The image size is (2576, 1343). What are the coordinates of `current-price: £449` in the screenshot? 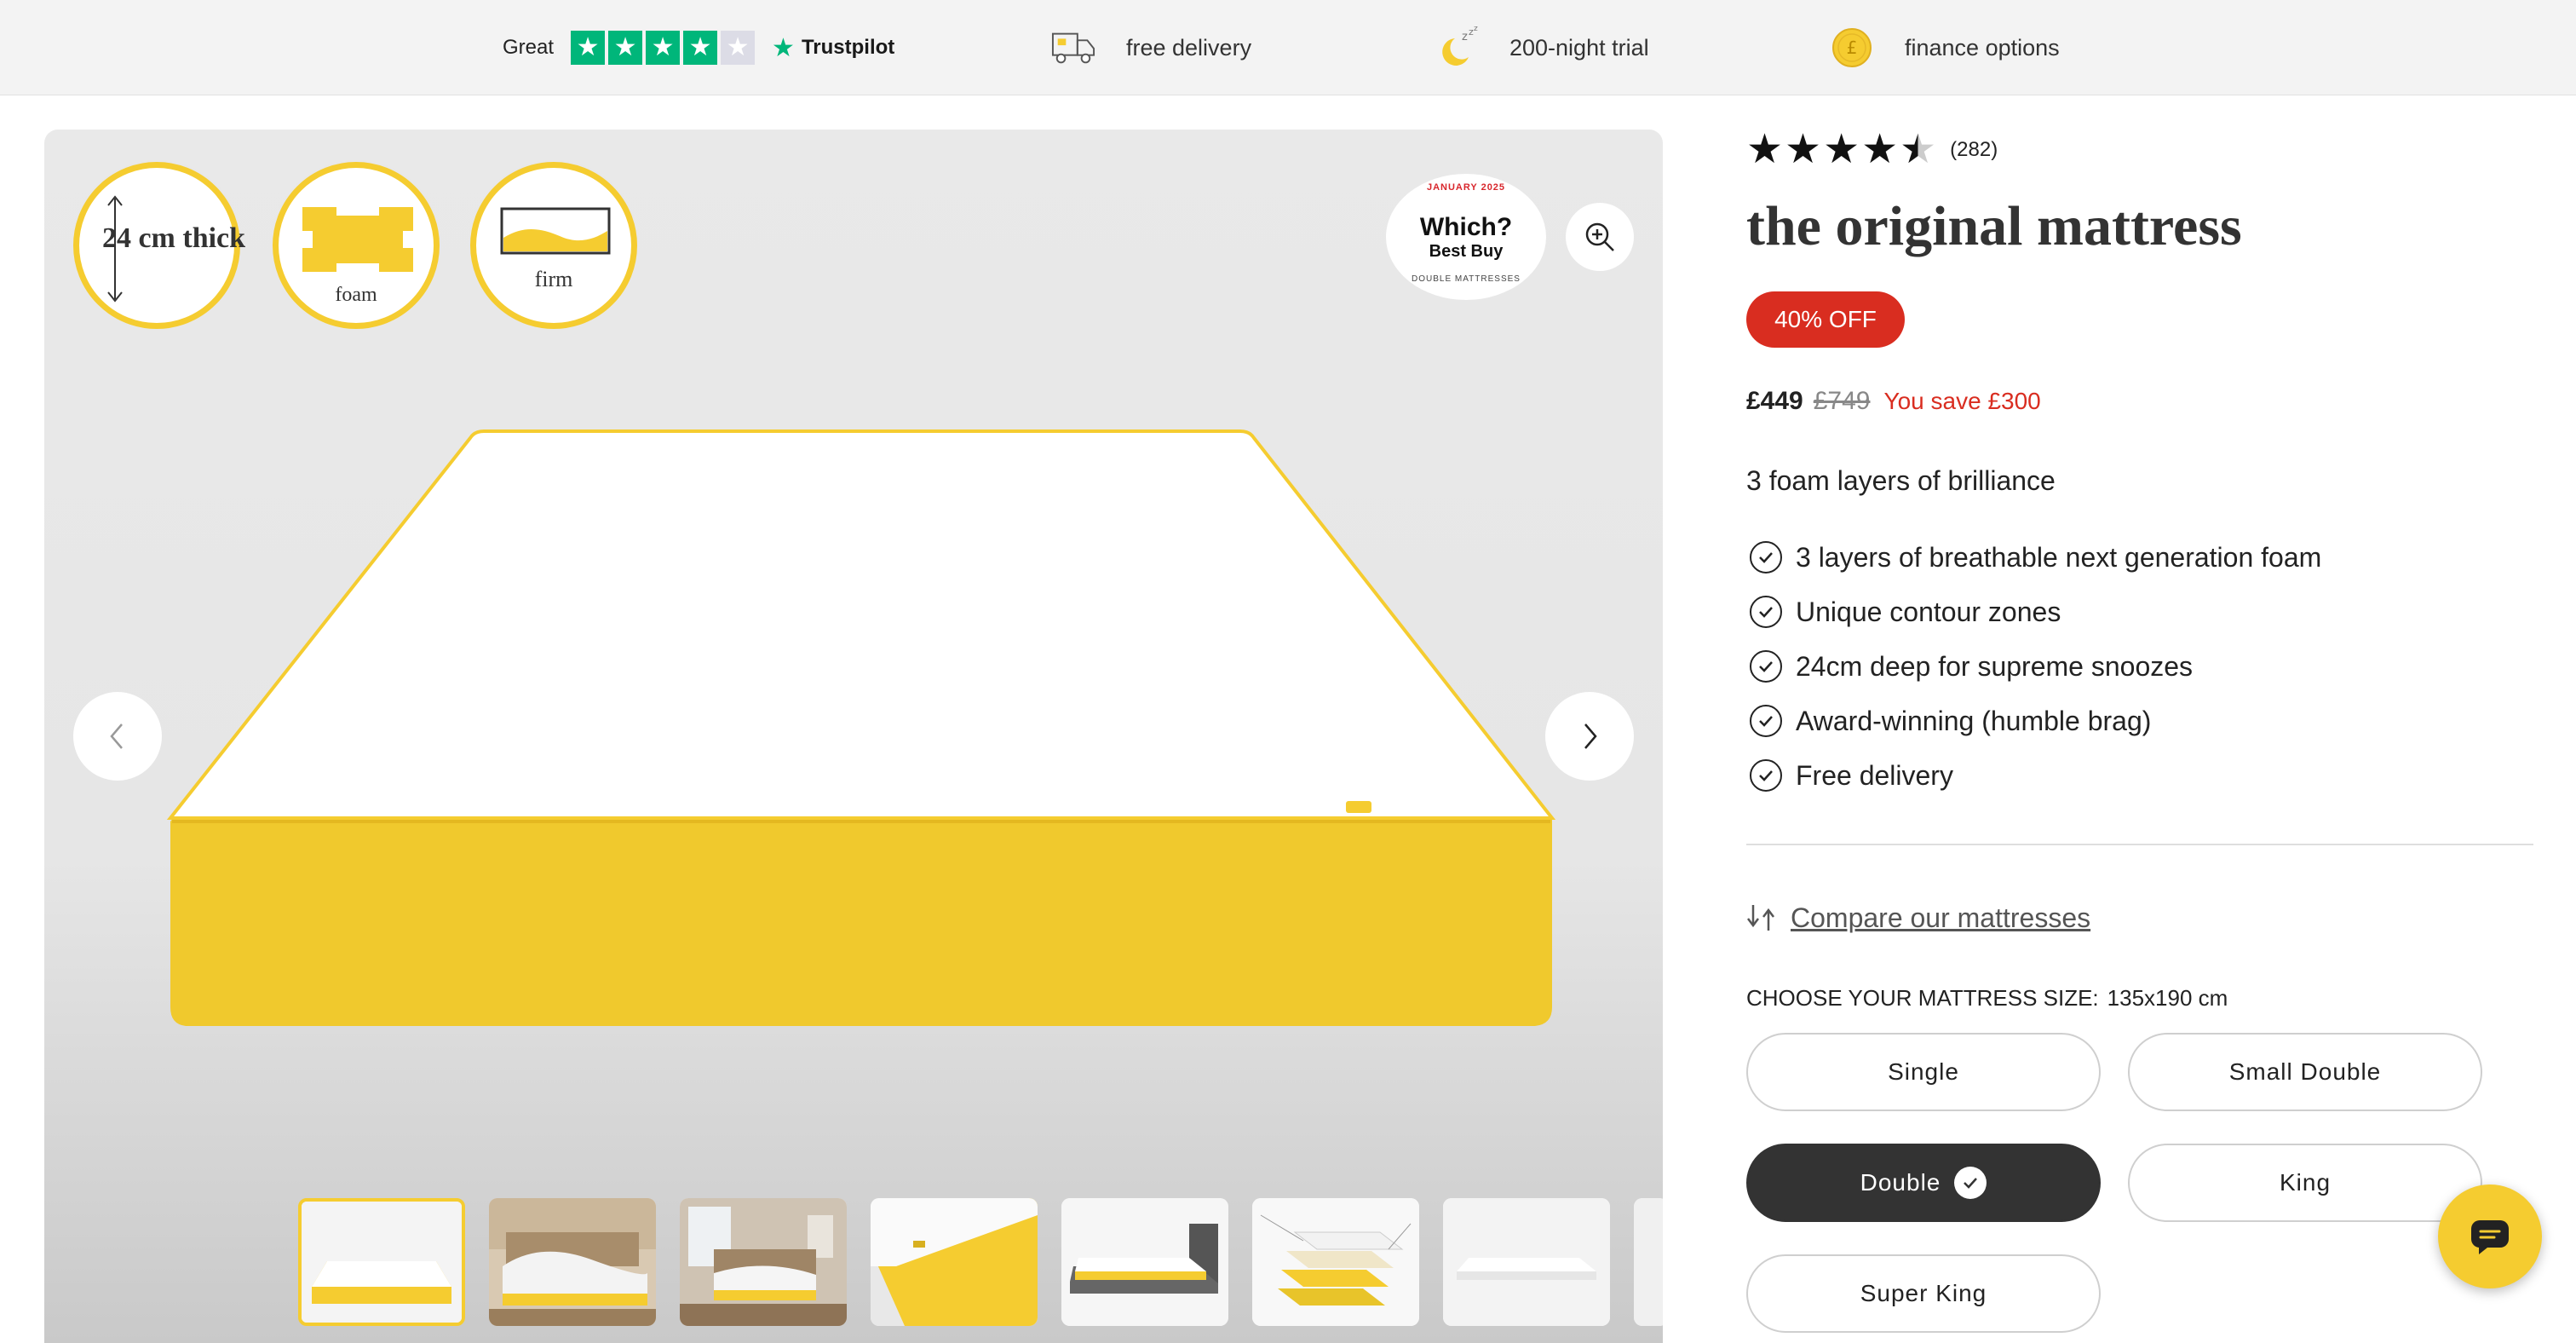 It's located at (1774, 401).